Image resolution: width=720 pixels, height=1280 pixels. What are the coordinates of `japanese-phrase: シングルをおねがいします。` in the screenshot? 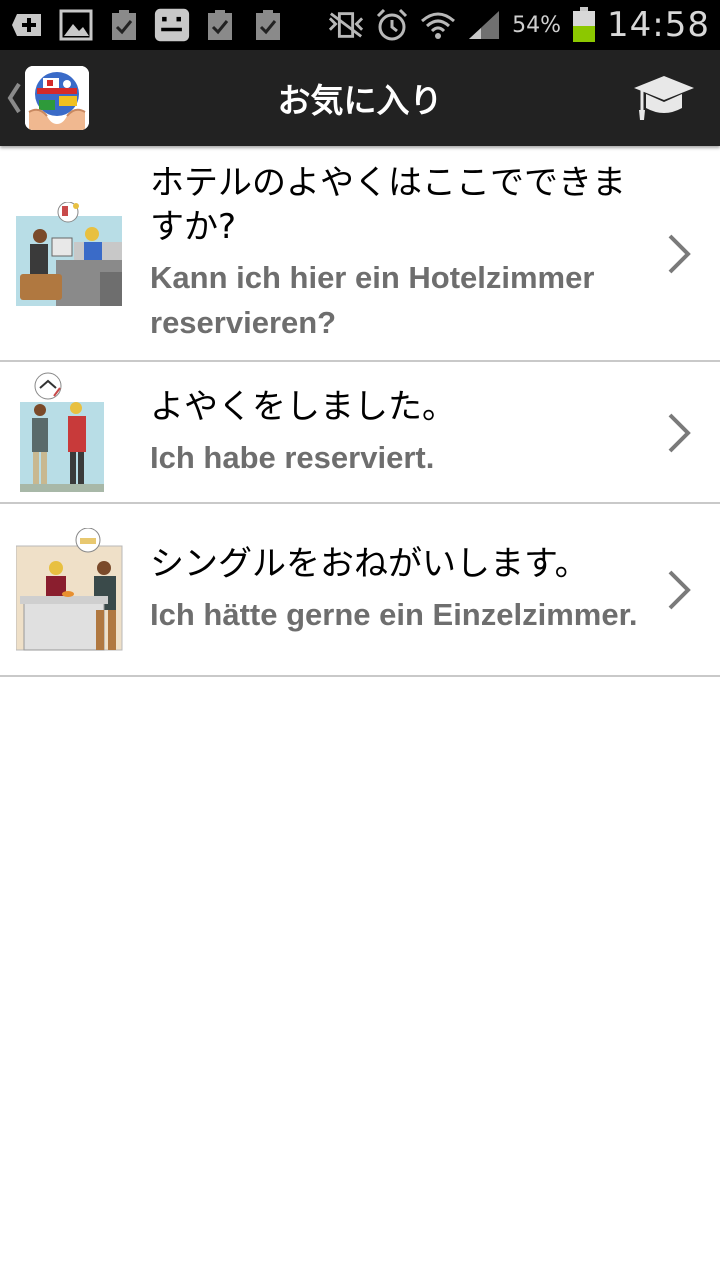 It's located at (369, 564).